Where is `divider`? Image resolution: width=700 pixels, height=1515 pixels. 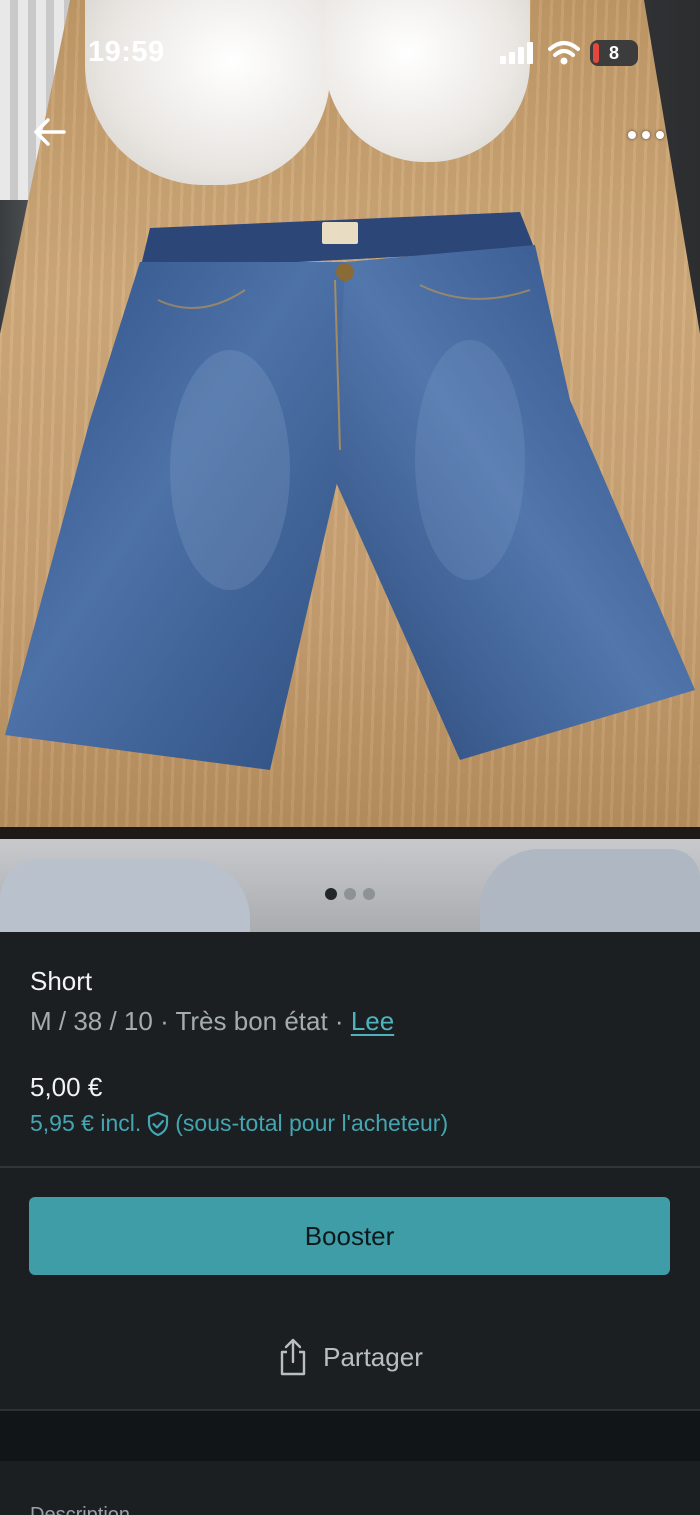 divider is located at coordinates (350, 1167).